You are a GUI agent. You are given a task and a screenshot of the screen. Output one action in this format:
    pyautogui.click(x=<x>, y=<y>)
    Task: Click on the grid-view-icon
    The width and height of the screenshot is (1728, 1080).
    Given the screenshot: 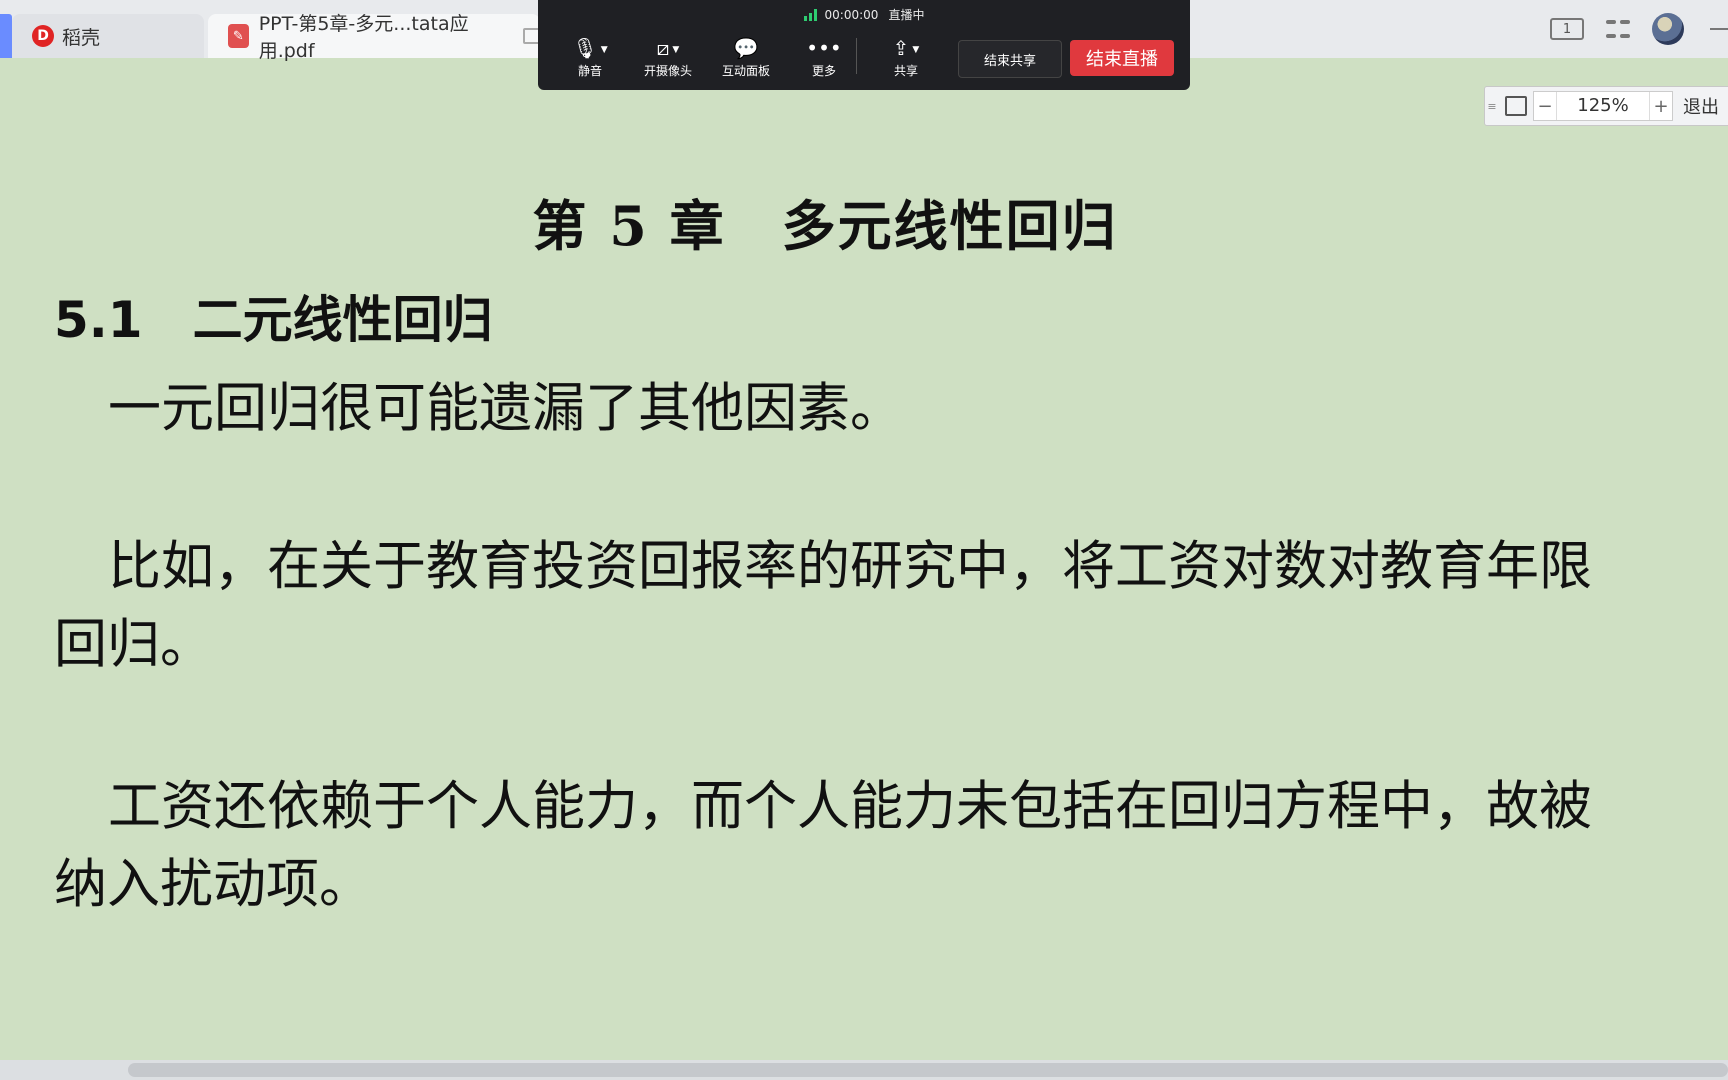 What is the action you would take?
    pyautogui.click(x=1618, y=29)
    